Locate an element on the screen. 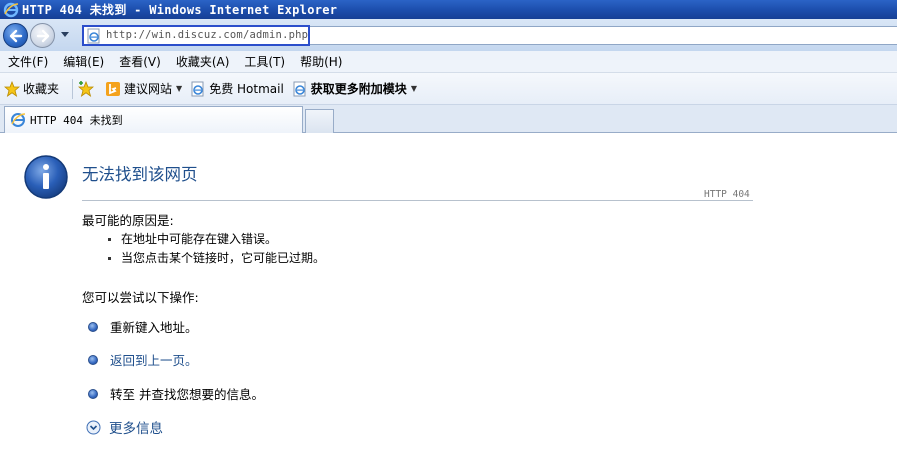  addons-ie-icon is located at coordinates (299, 88).